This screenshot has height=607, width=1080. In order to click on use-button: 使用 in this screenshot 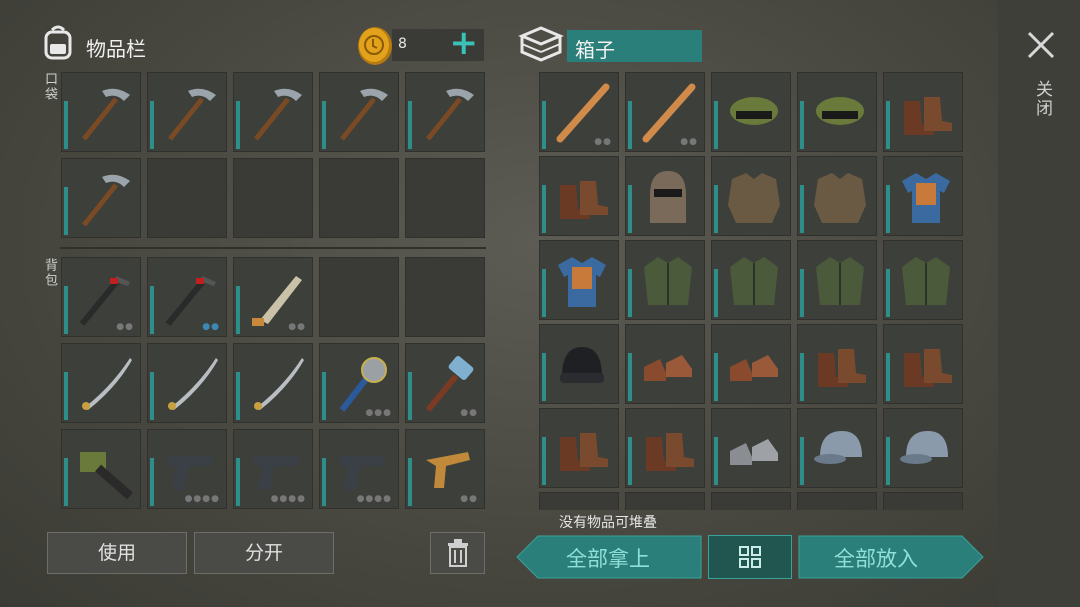, I will do `click(117, 553)`.